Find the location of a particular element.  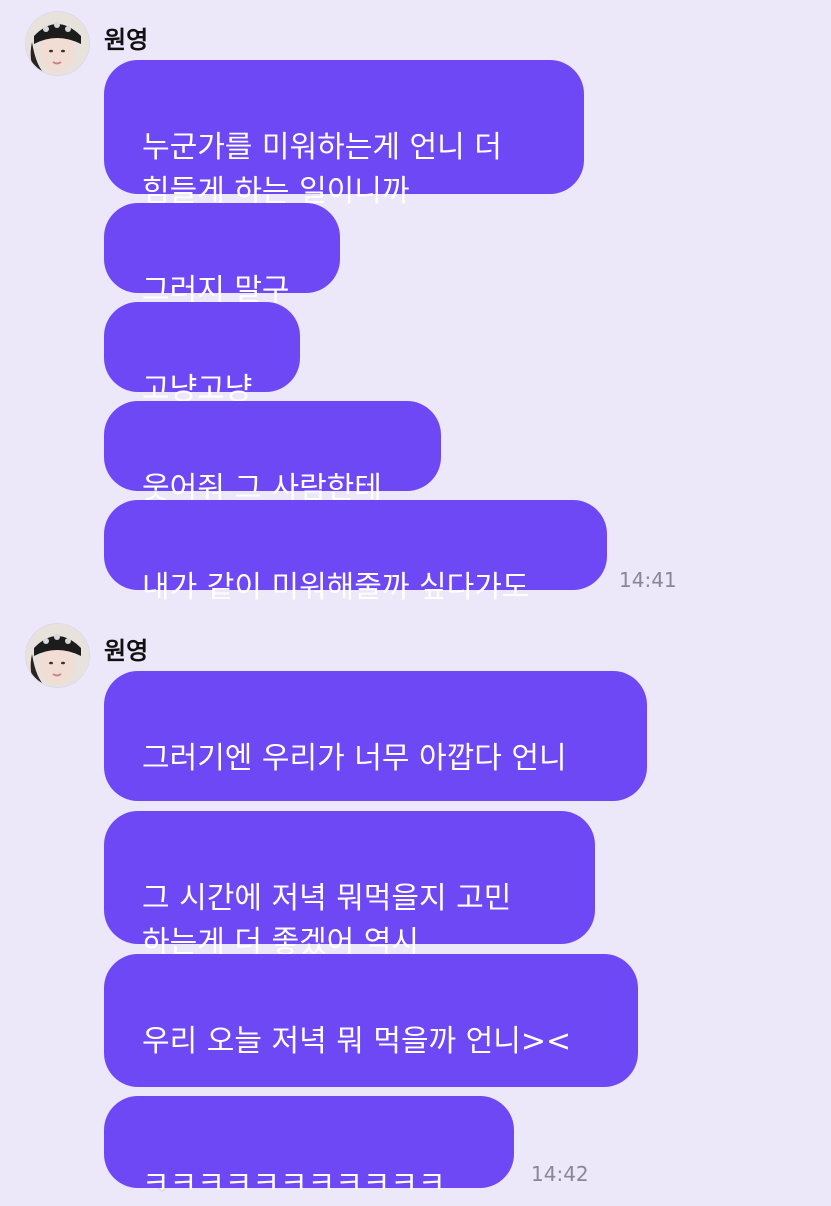

message-bubble: 그러지 말구 is located at coordinates (222, 255).